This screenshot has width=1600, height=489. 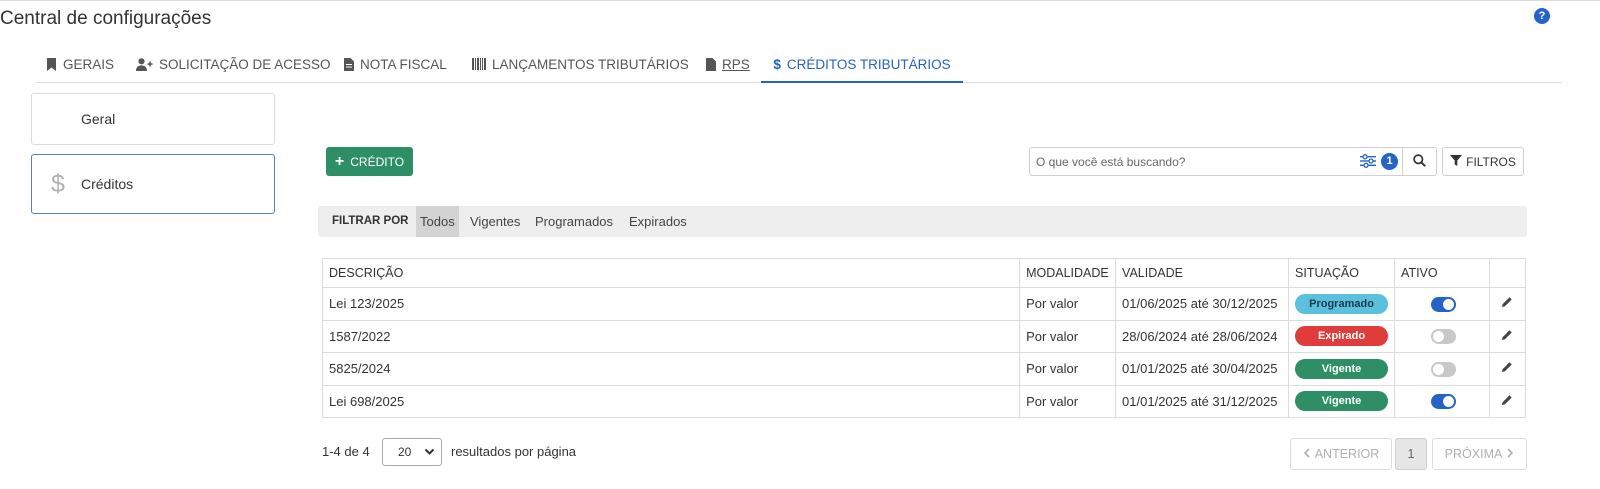 I want to click on cell-situacao: Expirado, so click(x=1342, y=336).